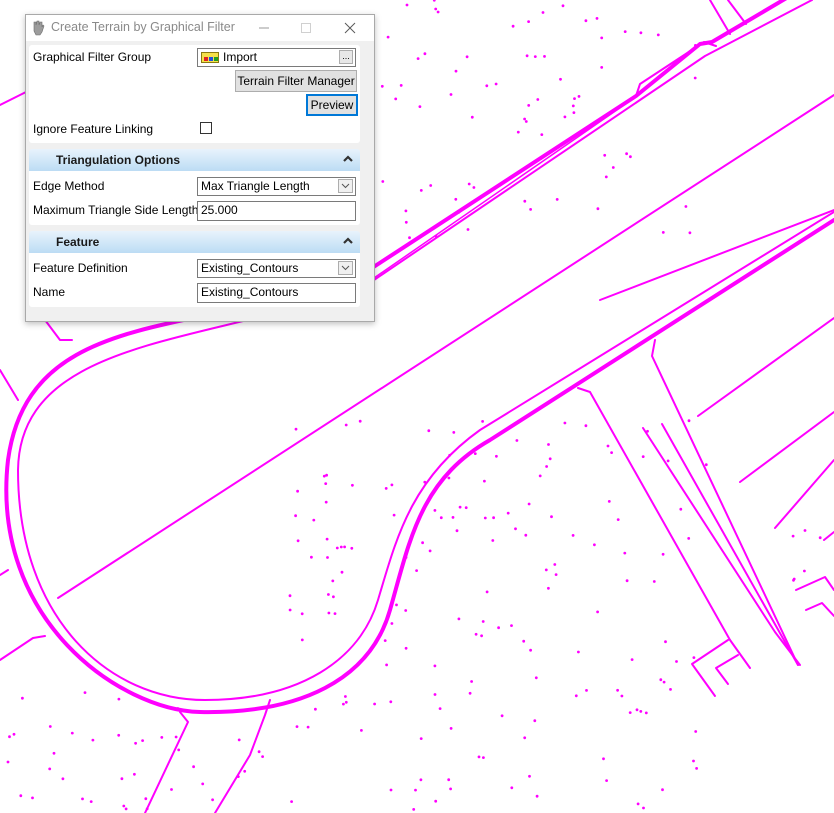  Describe the element at coordinates (306, 28) in the screenshot. I see `maximize-button` at that location.